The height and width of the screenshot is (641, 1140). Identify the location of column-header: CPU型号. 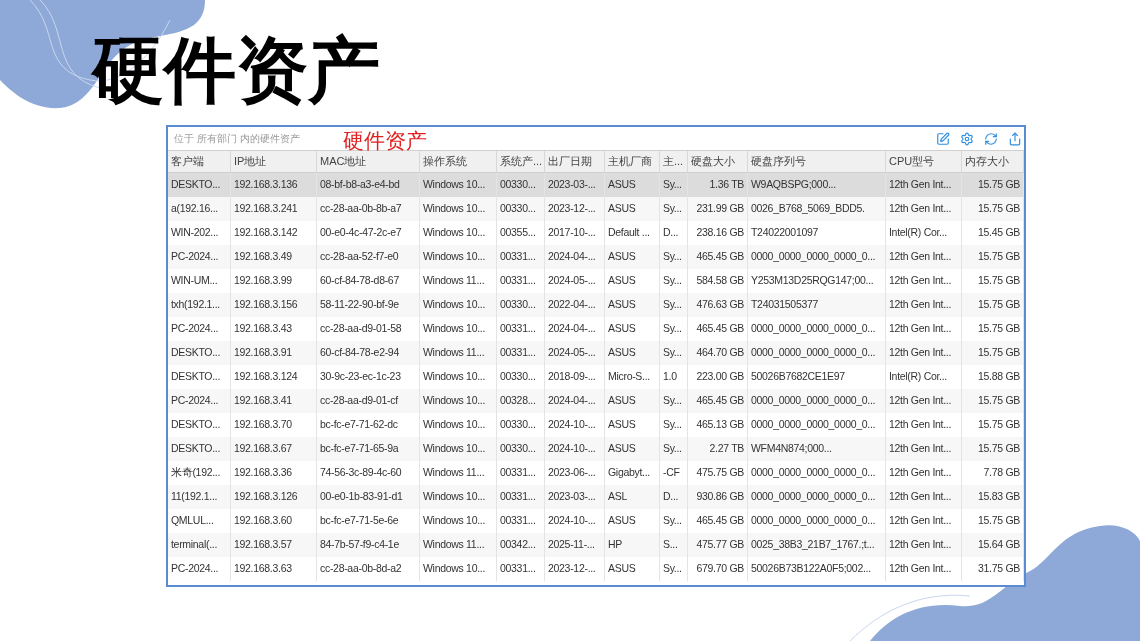
(924, 161).